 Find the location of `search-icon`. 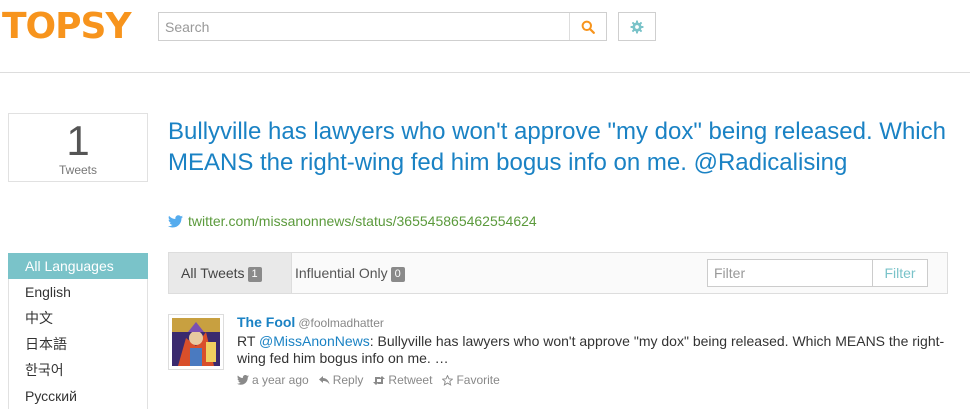

search-icon is located at coordinates (588, 27).